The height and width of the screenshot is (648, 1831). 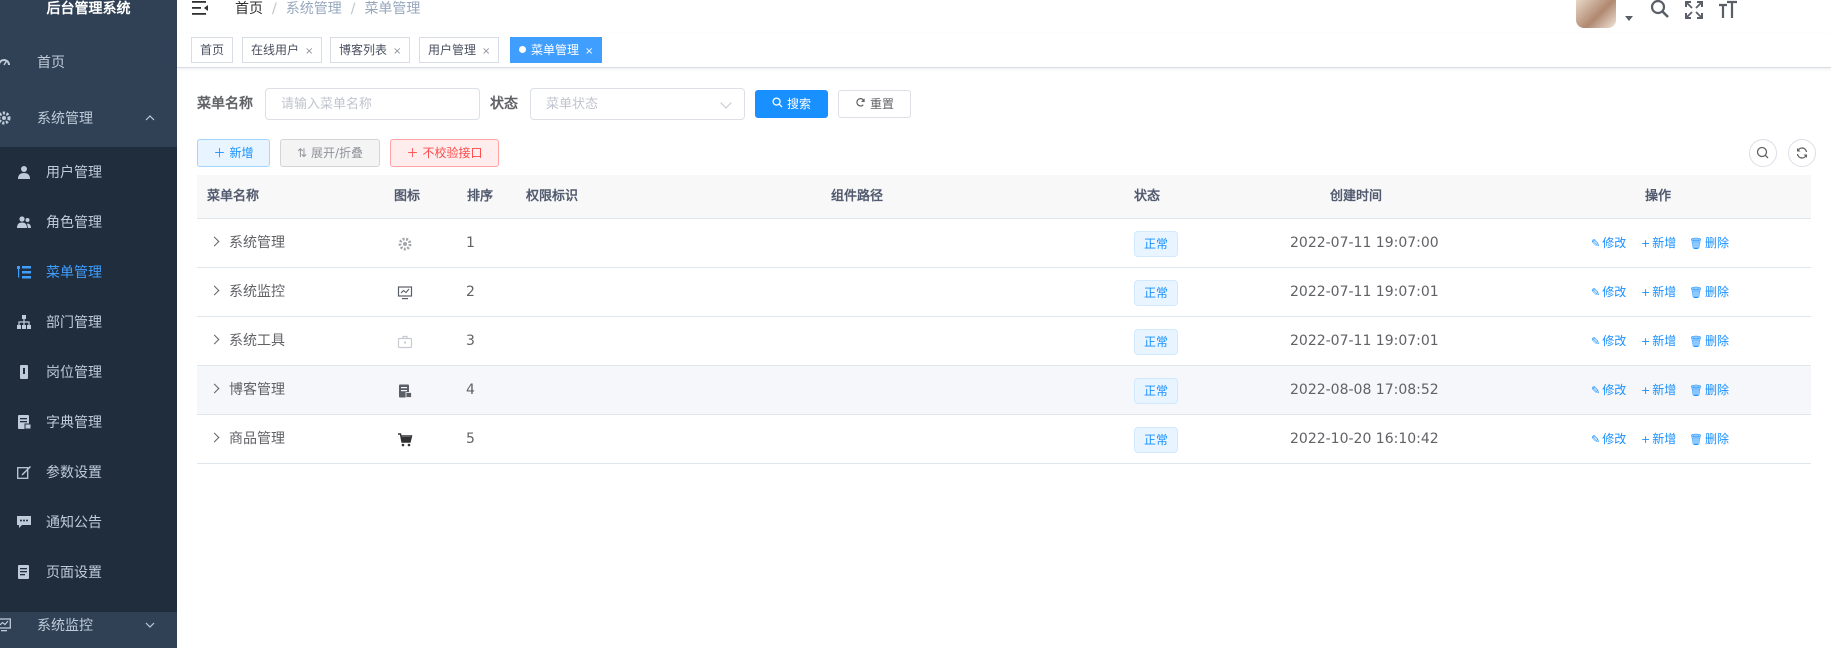 What do you see at coordinates (1364, 439) in the screenshot?
I see `created-time-cell: 2022-10-20 16:10:42` at bounding box center [1364, 439].